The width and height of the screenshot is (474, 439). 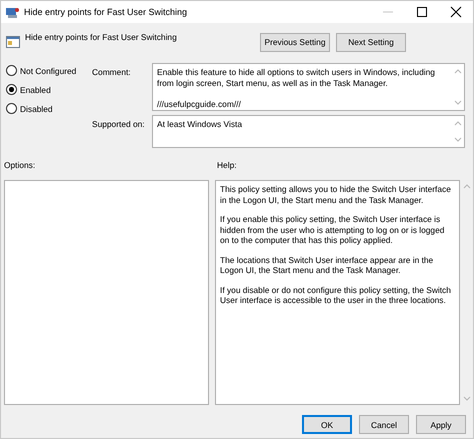 I want to click on radio-label: Disabled, so click(x=36, y=109).